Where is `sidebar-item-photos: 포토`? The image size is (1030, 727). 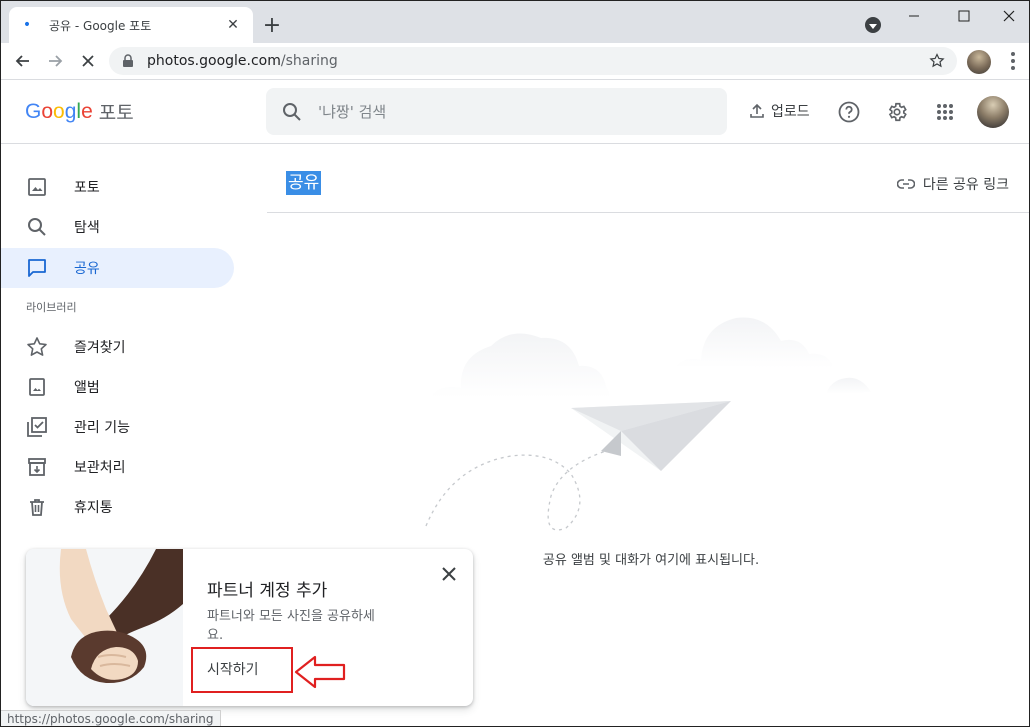 sidebar-item-photos: 포토 is located at coordinates (117, 187).